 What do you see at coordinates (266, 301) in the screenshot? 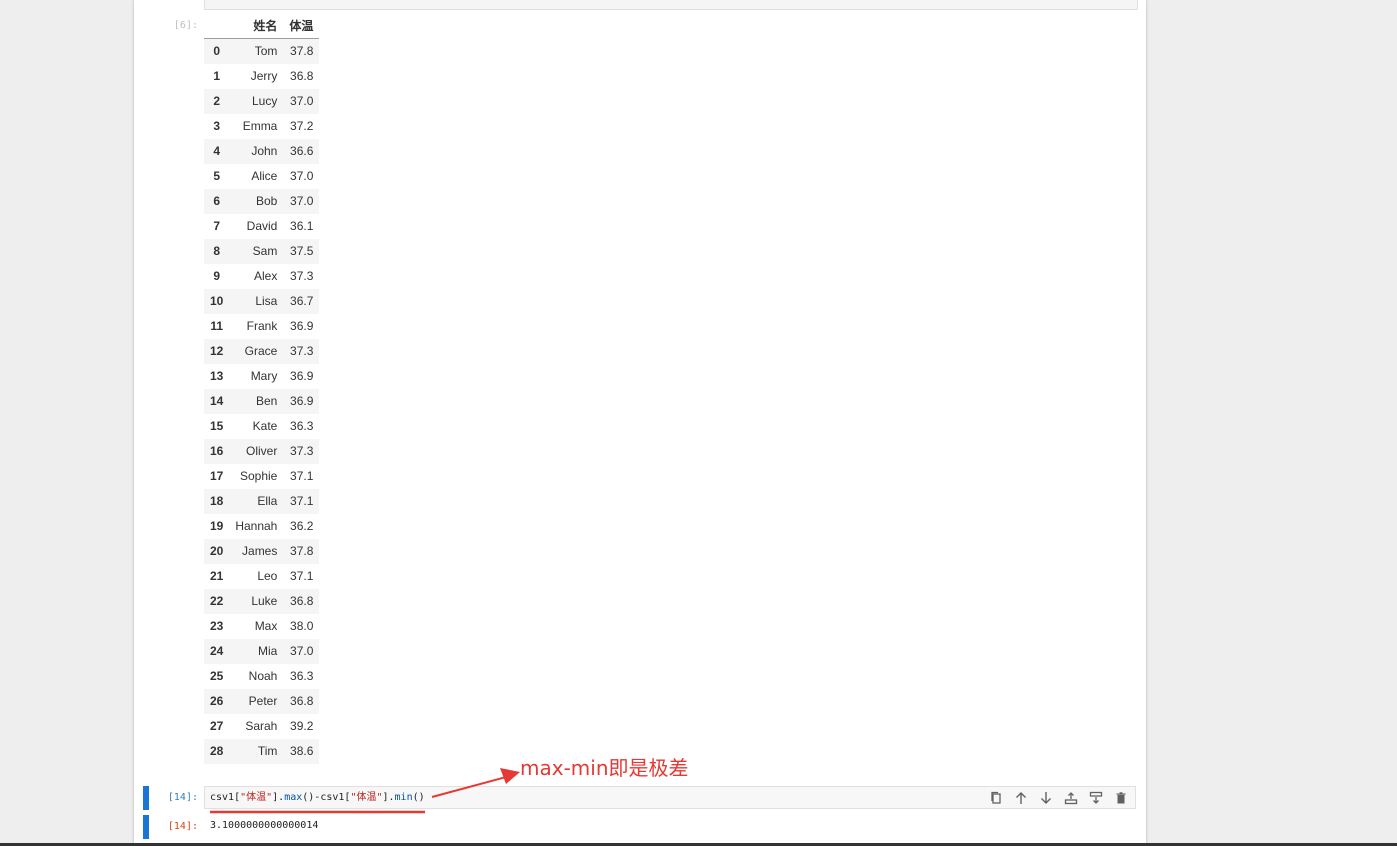
I see `cell-name: Lisa` at bounding box center [266, 301].